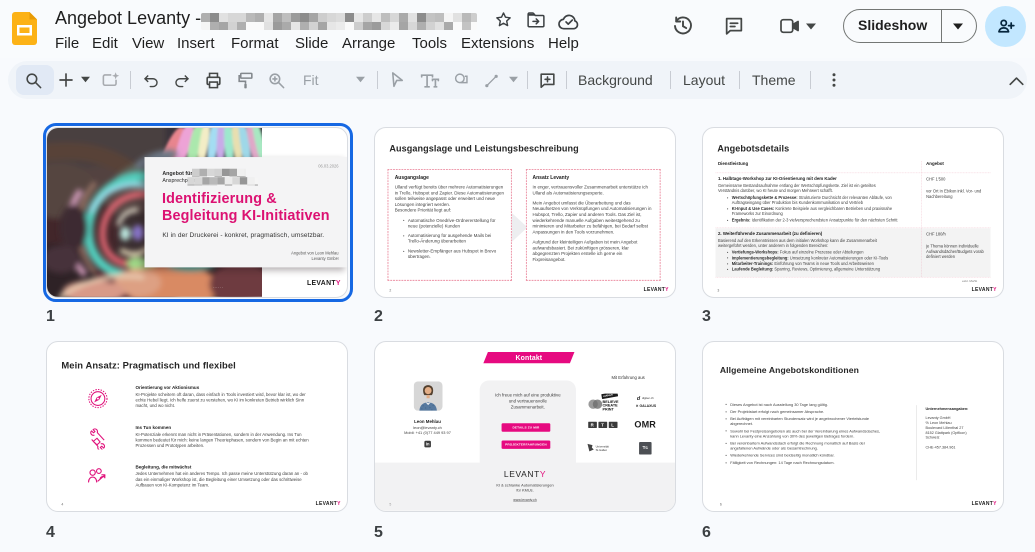  I want to click on svg-text: T, so click(602, 425).